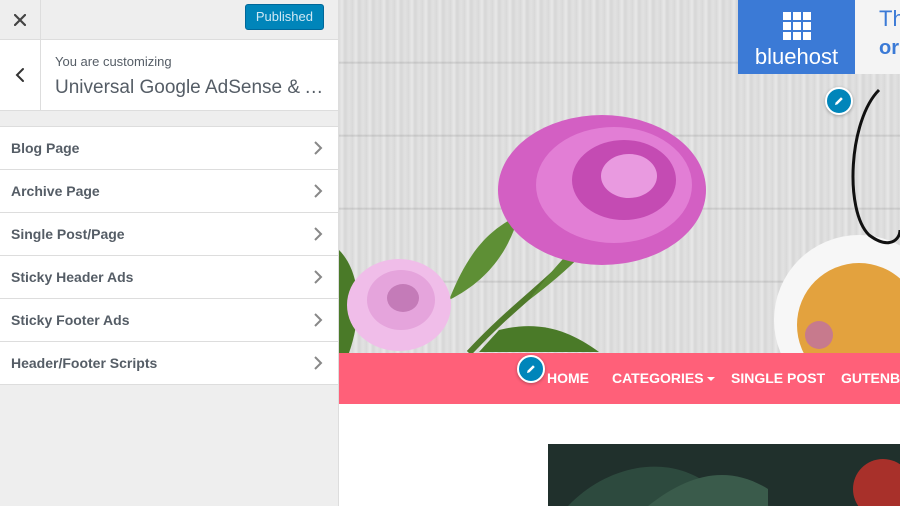 The image size is (900, 506). What do you see at coordinates (889, 18) in the screenshot?
I see `ad-side-text-1: Th` at bounding box center [889, 18].